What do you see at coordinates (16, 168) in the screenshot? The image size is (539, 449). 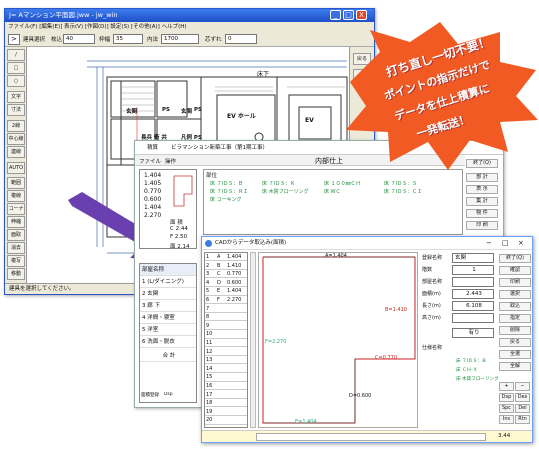 I see `tool-auto: AUTO` at bounding box center [16, 168].